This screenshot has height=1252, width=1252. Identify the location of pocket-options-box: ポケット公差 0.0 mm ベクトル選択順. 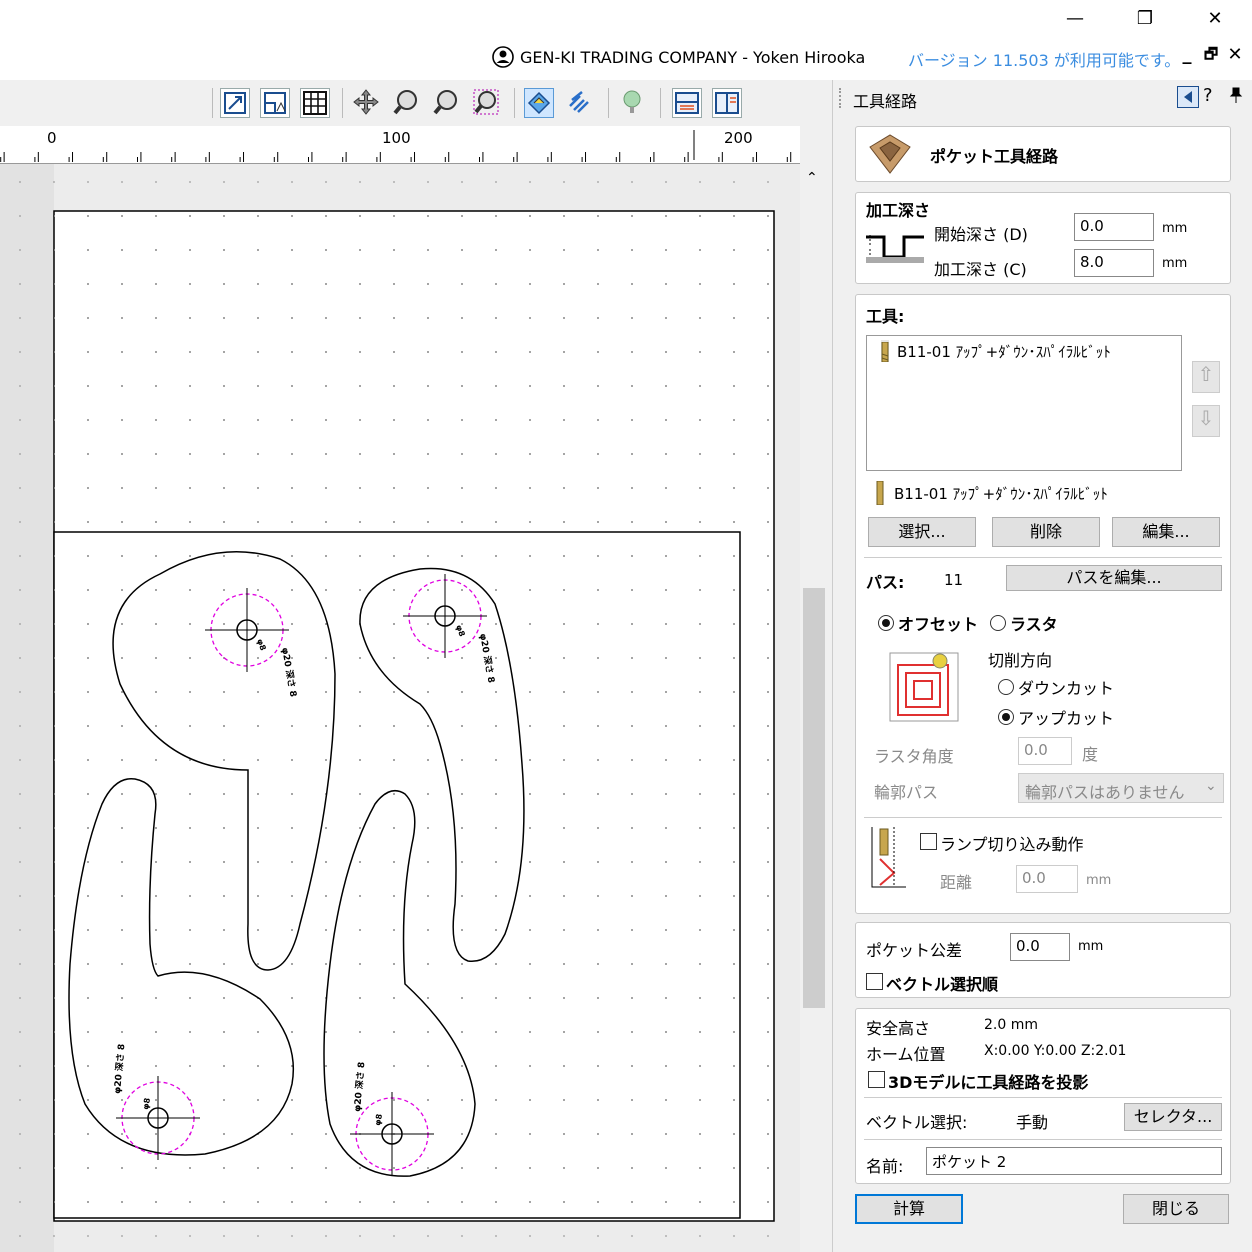
(1043, 960).